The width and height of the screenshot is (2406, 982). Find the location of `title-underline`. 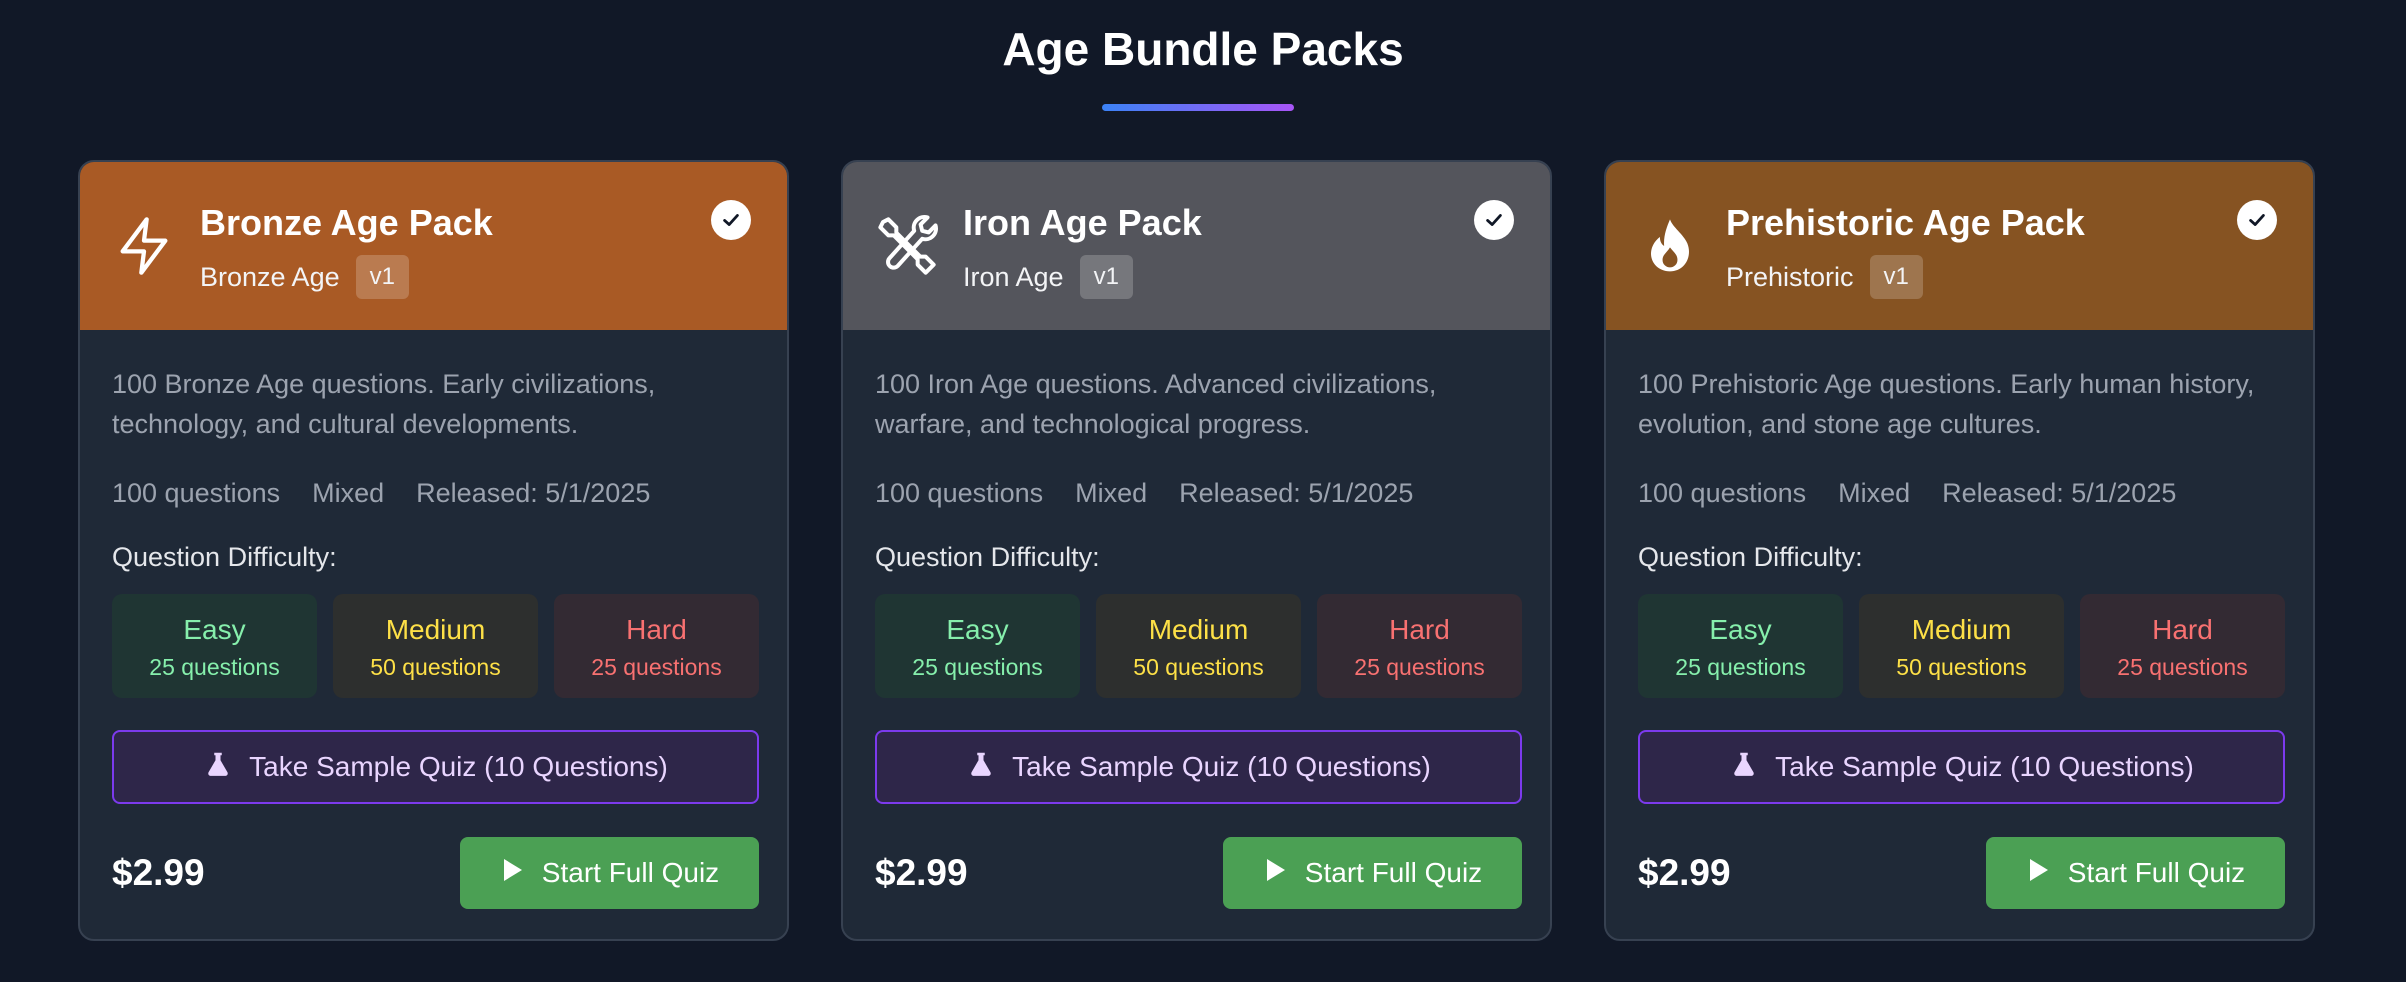

title-underline is located at coordinates (1198, 107).